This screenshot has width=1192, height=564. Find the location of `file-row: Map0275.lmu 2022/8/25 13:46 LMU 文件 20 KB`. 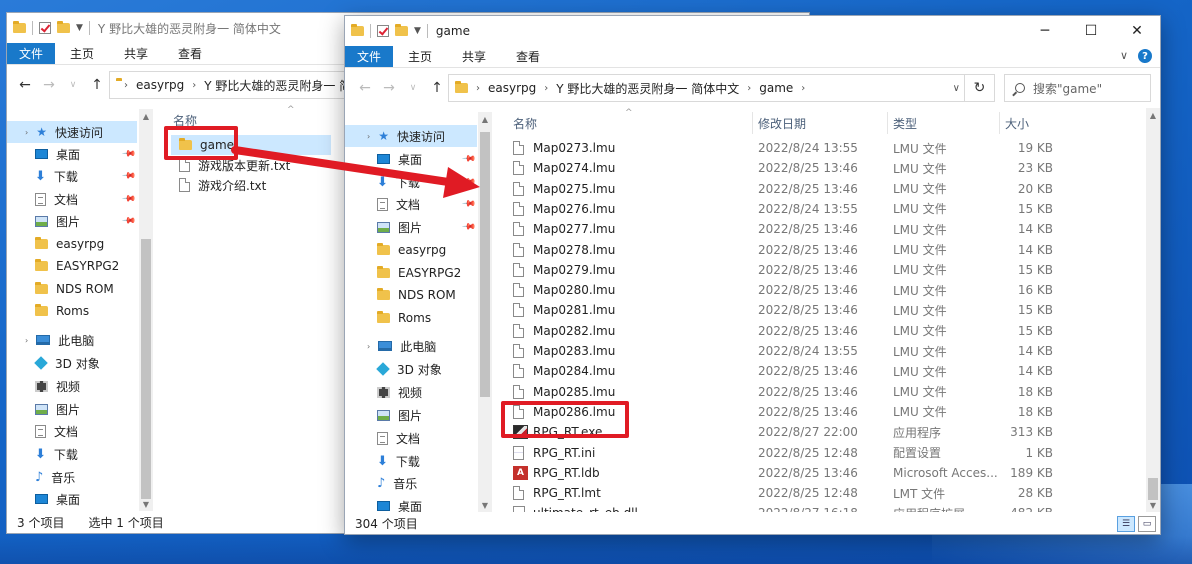

file-row: Map0275.lmu 2022/8/25 13:46 LMU 文件 20 KB is located at coordinates (811, 189).